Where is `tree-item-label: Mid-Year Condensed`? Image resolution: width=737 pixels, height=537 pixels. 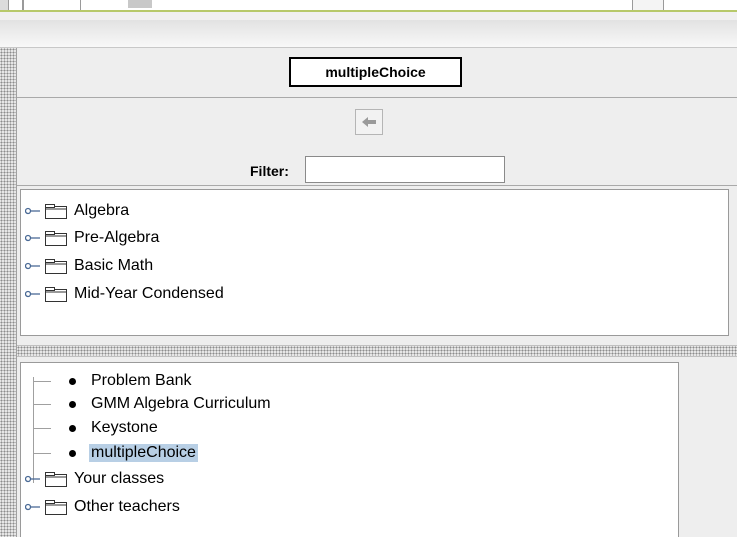
tree-item-label: Mid-Year Condensed is located at coordinates (149, 293).